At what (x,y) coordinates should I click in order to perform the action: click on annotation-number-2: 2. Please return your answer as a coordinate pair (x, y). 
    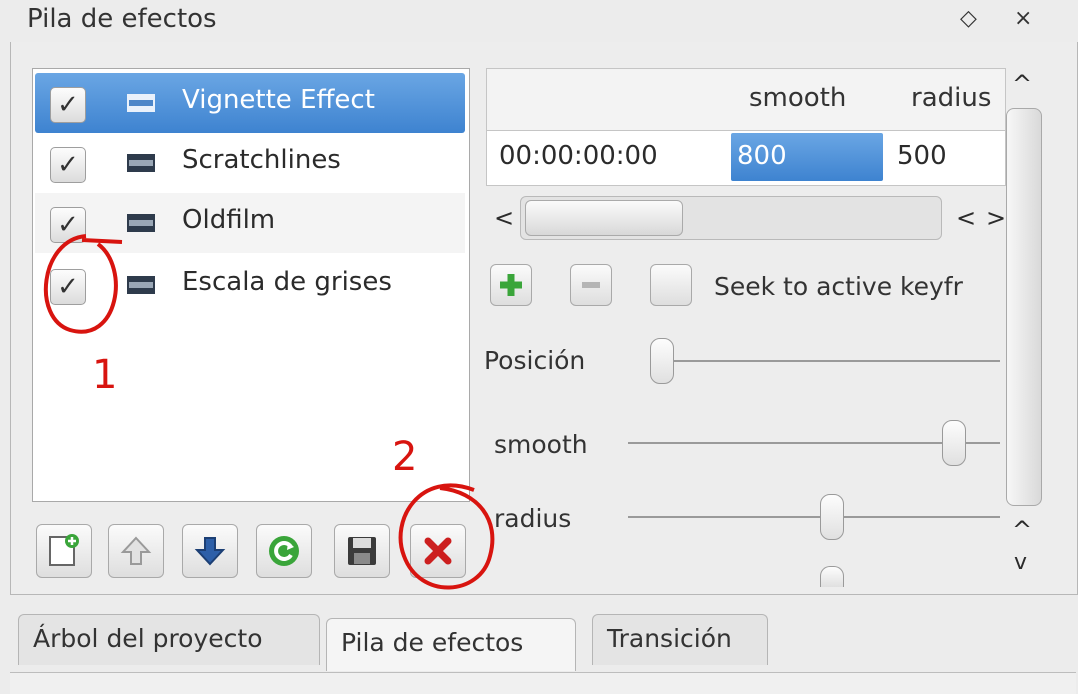
    Looking at the image, I should click on (405, 457).